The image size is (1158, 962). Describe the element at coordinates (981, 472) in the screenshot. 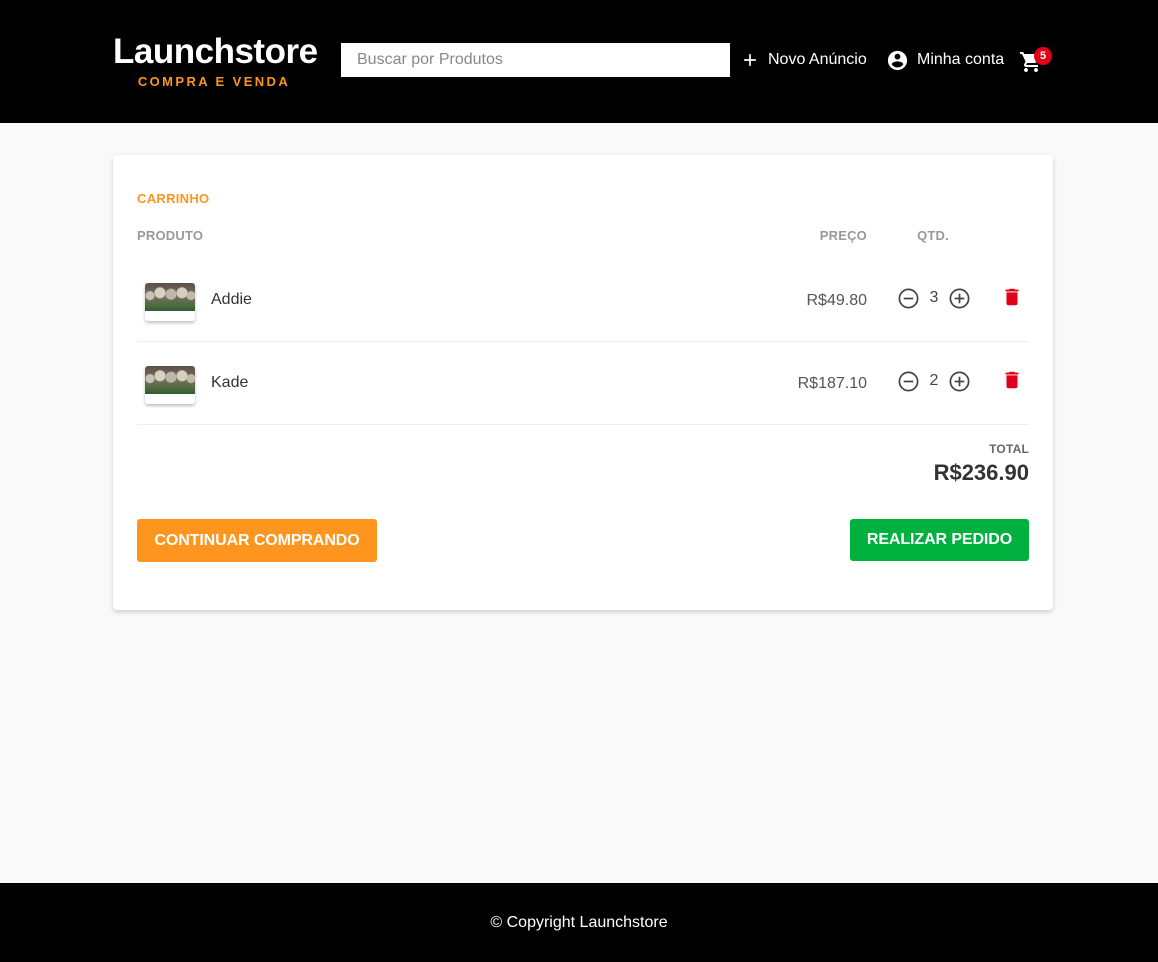

I see `total-value: R$236.90` at that location.